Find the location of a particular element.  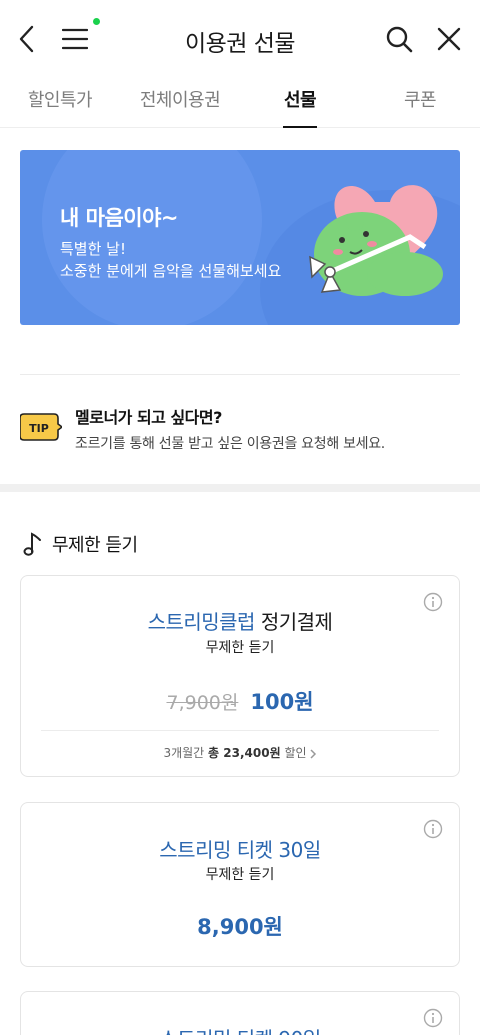

menu-button is located at coordinates (75, 39).